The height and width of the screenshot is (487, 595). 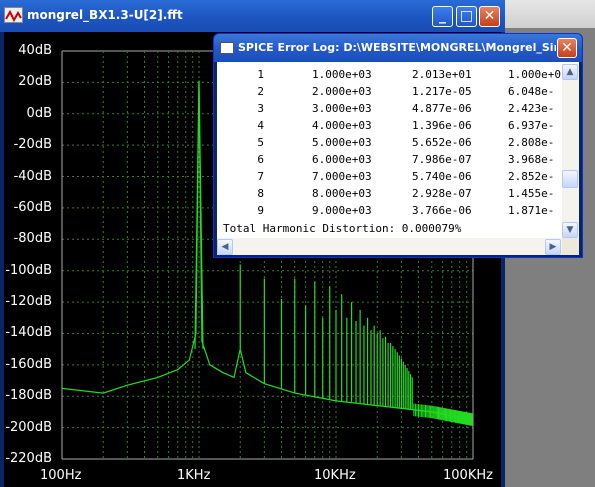 What do you see at coordinates (534, 74) in the screenshot?
I see `log-cell: 1.000e+0` at bounding box center [534, 74].